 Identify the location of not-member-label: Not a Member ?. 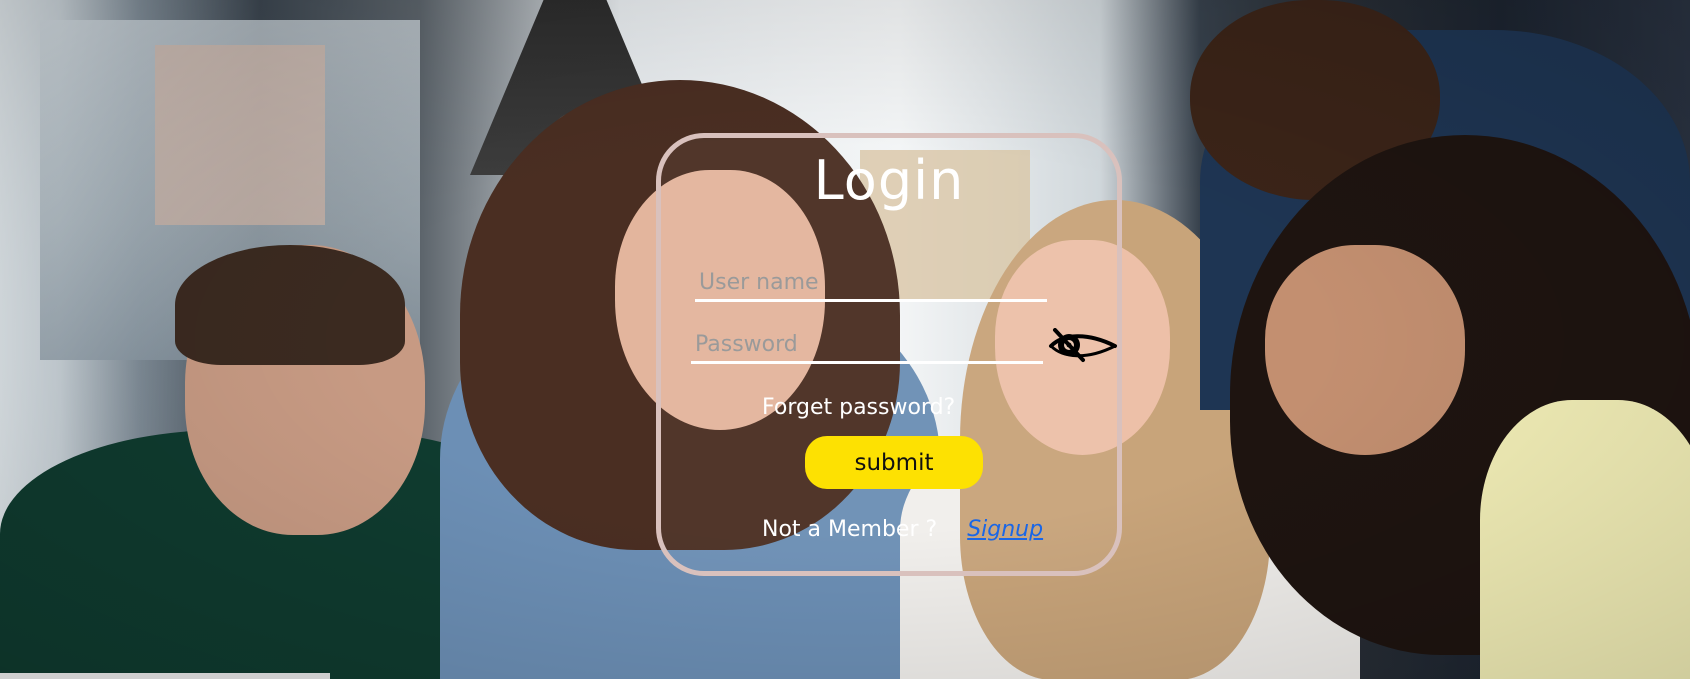
(850, 529).